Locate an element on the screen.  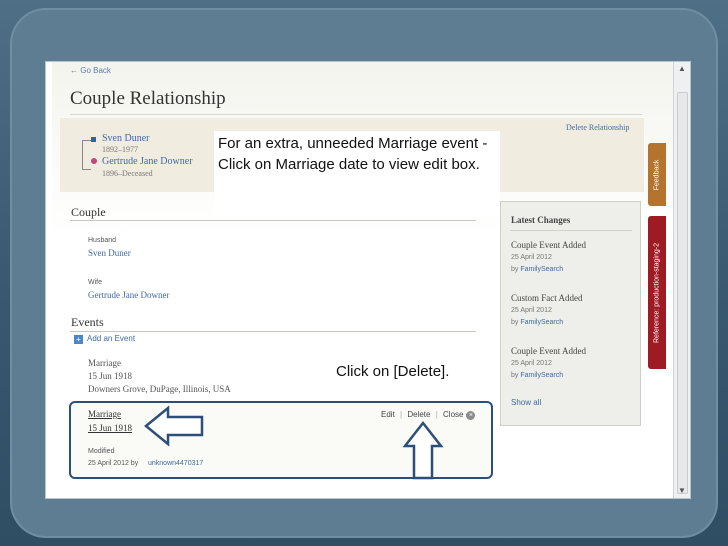
add-event-label: Add an Event is located at coordinates (111, 338).